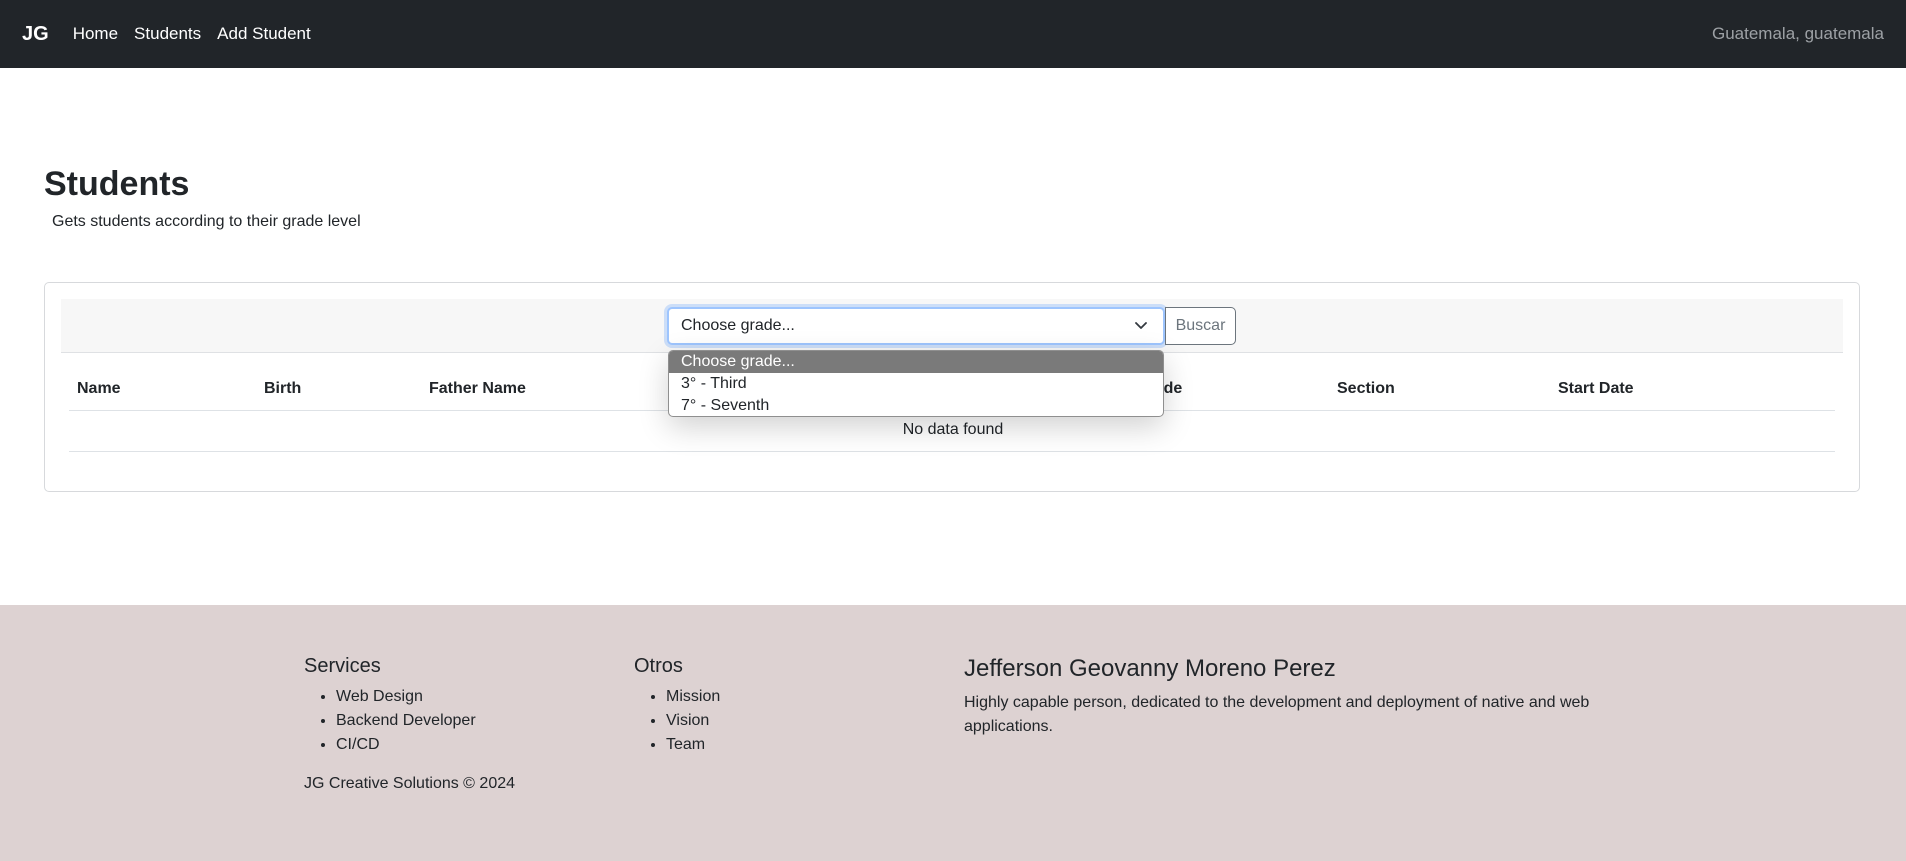 The height and width of the screenshot is (861, 1906). I want to click on table-row-divider, so click(952, 451).